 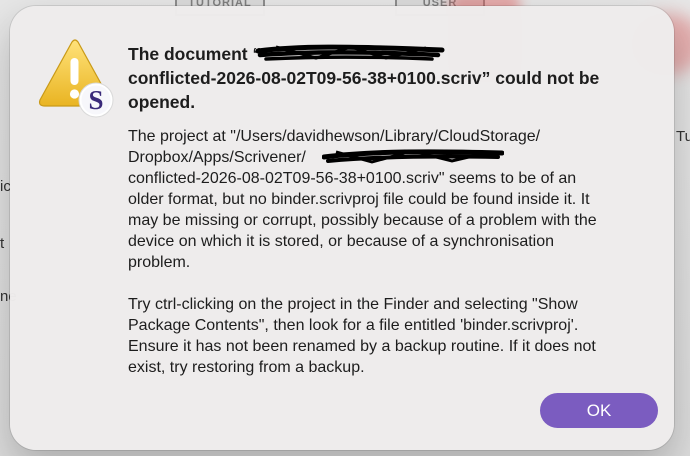 I want to click on alert-title-line: opened., so click(x=162, y=102).